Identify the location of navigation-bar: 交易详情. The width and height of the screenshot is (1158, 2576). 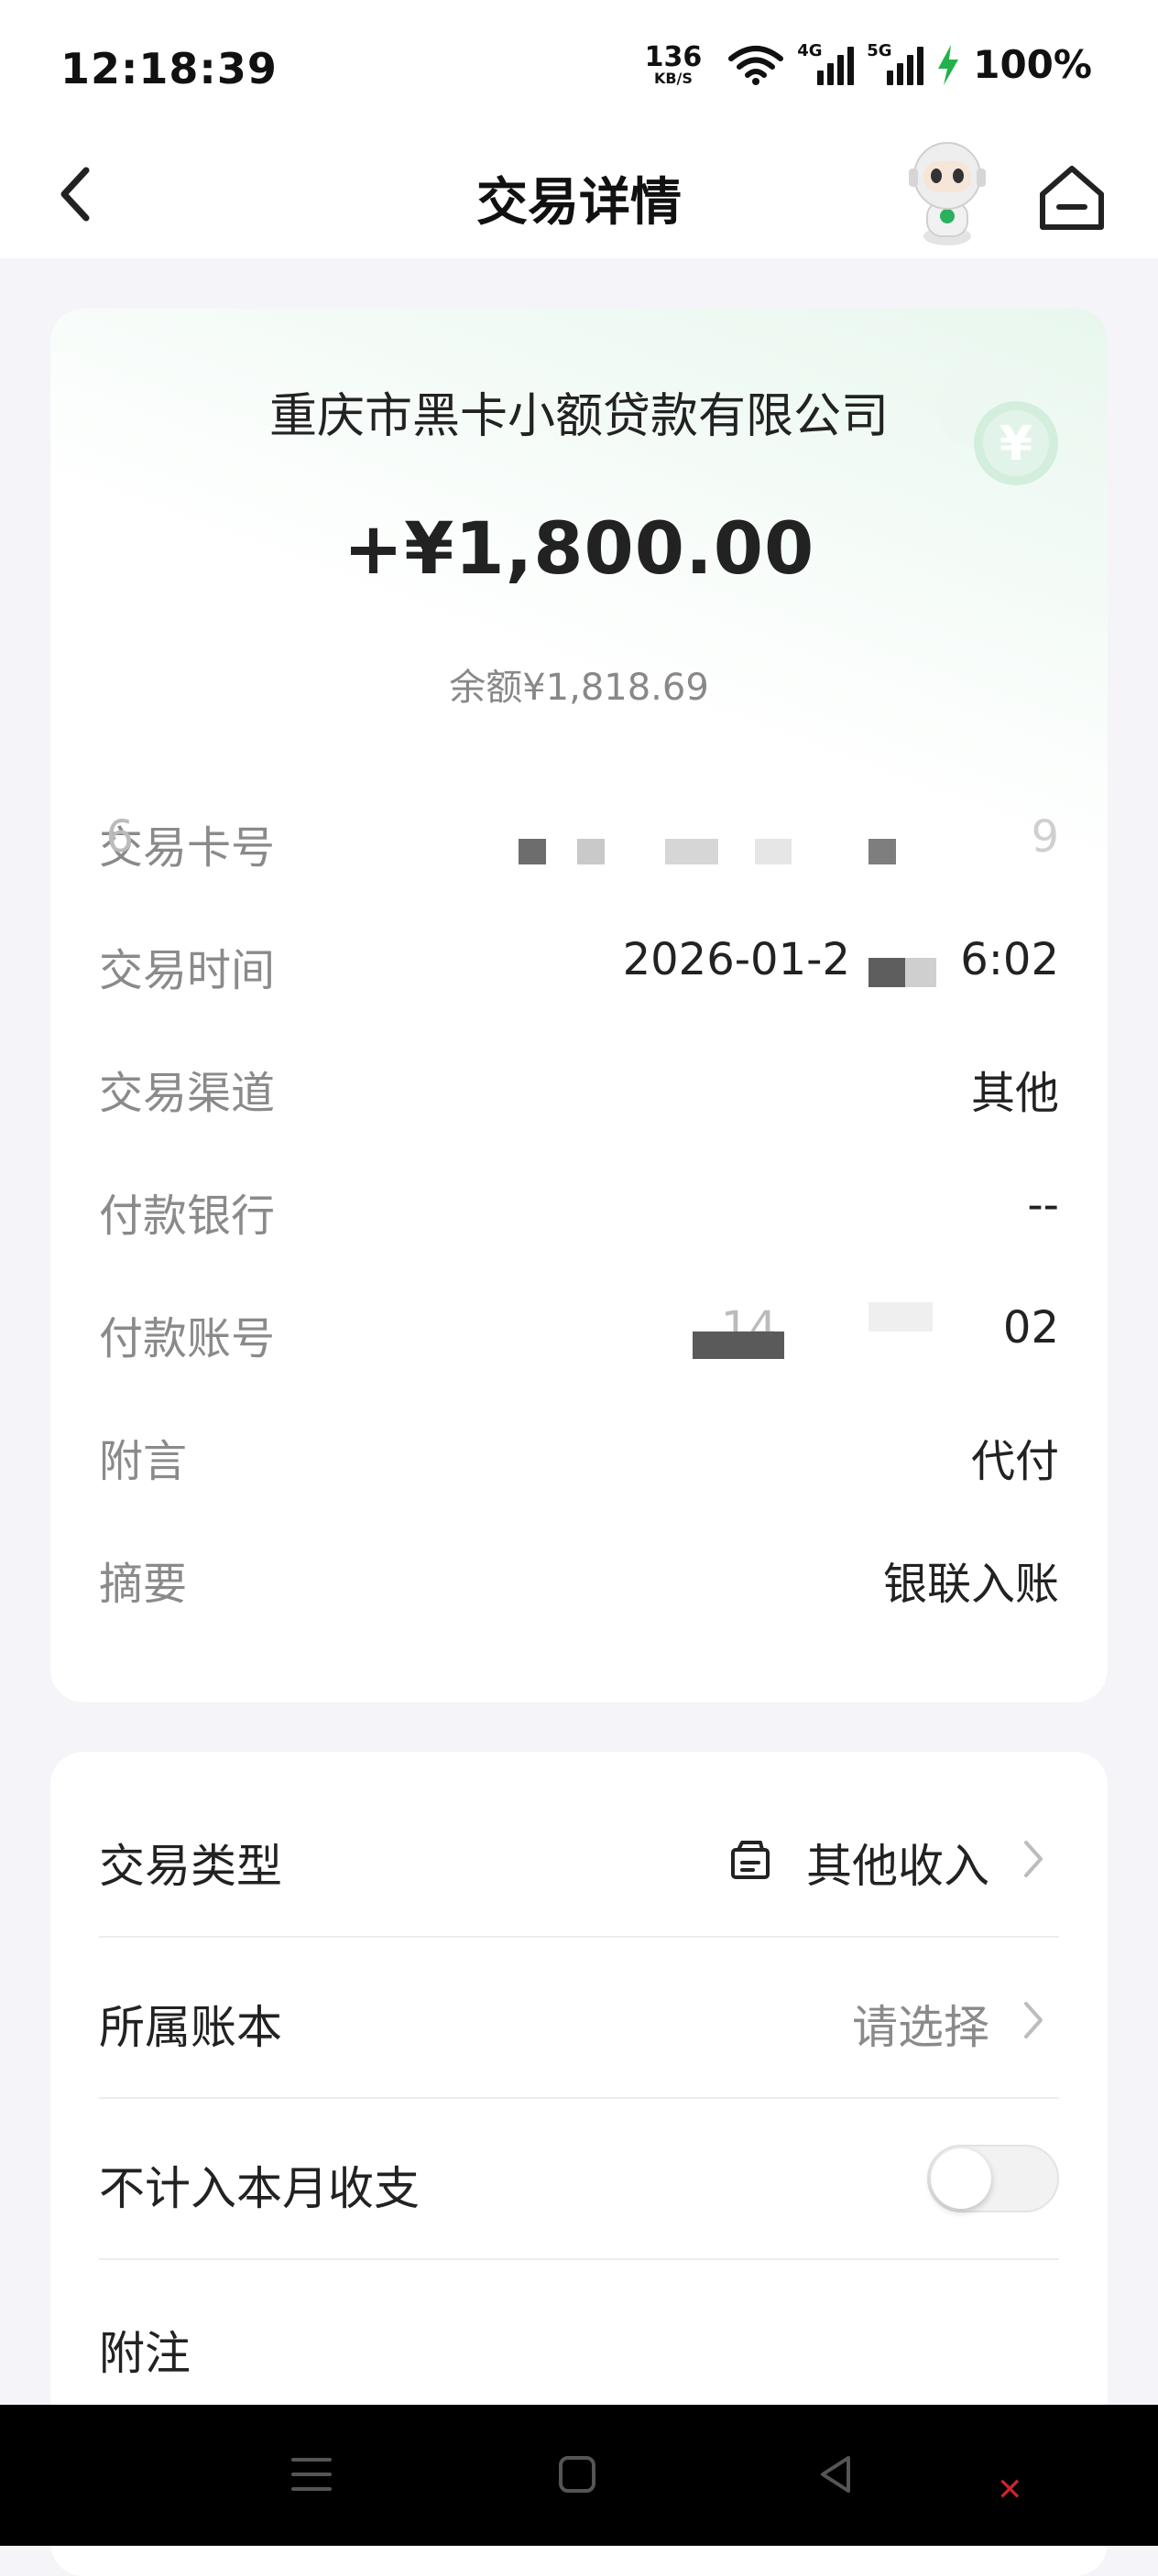
(579, 197).